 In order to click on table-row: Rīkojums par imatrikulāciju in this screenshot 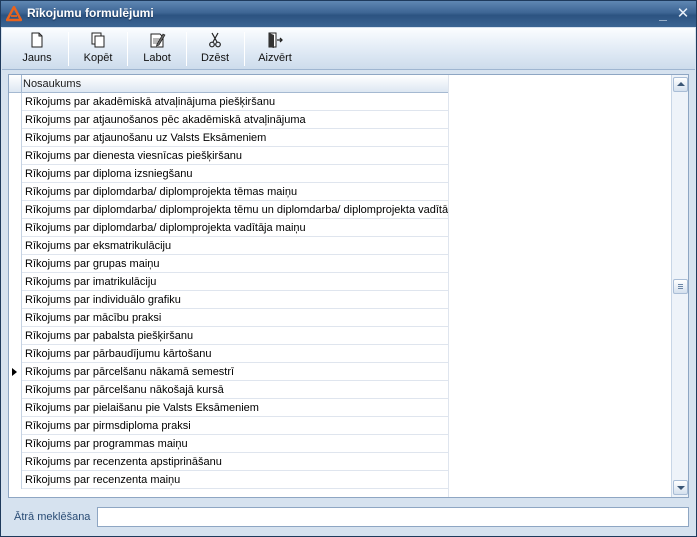, I will do `click(229, 282)`.